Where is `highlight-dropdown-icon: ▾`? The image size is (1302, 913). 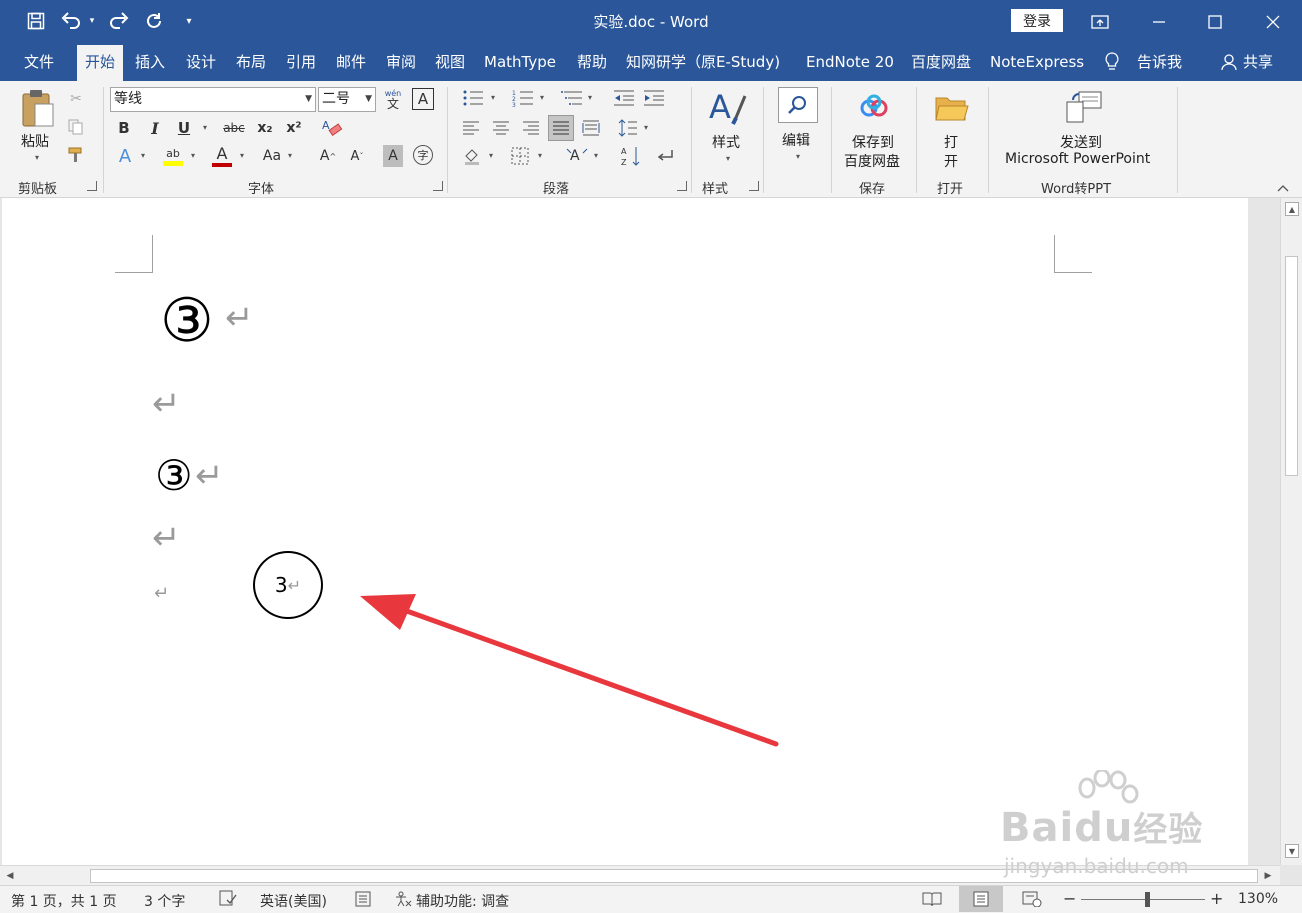
highlight-dropdown-icon: ▾ is located at coordinates (193, 155).